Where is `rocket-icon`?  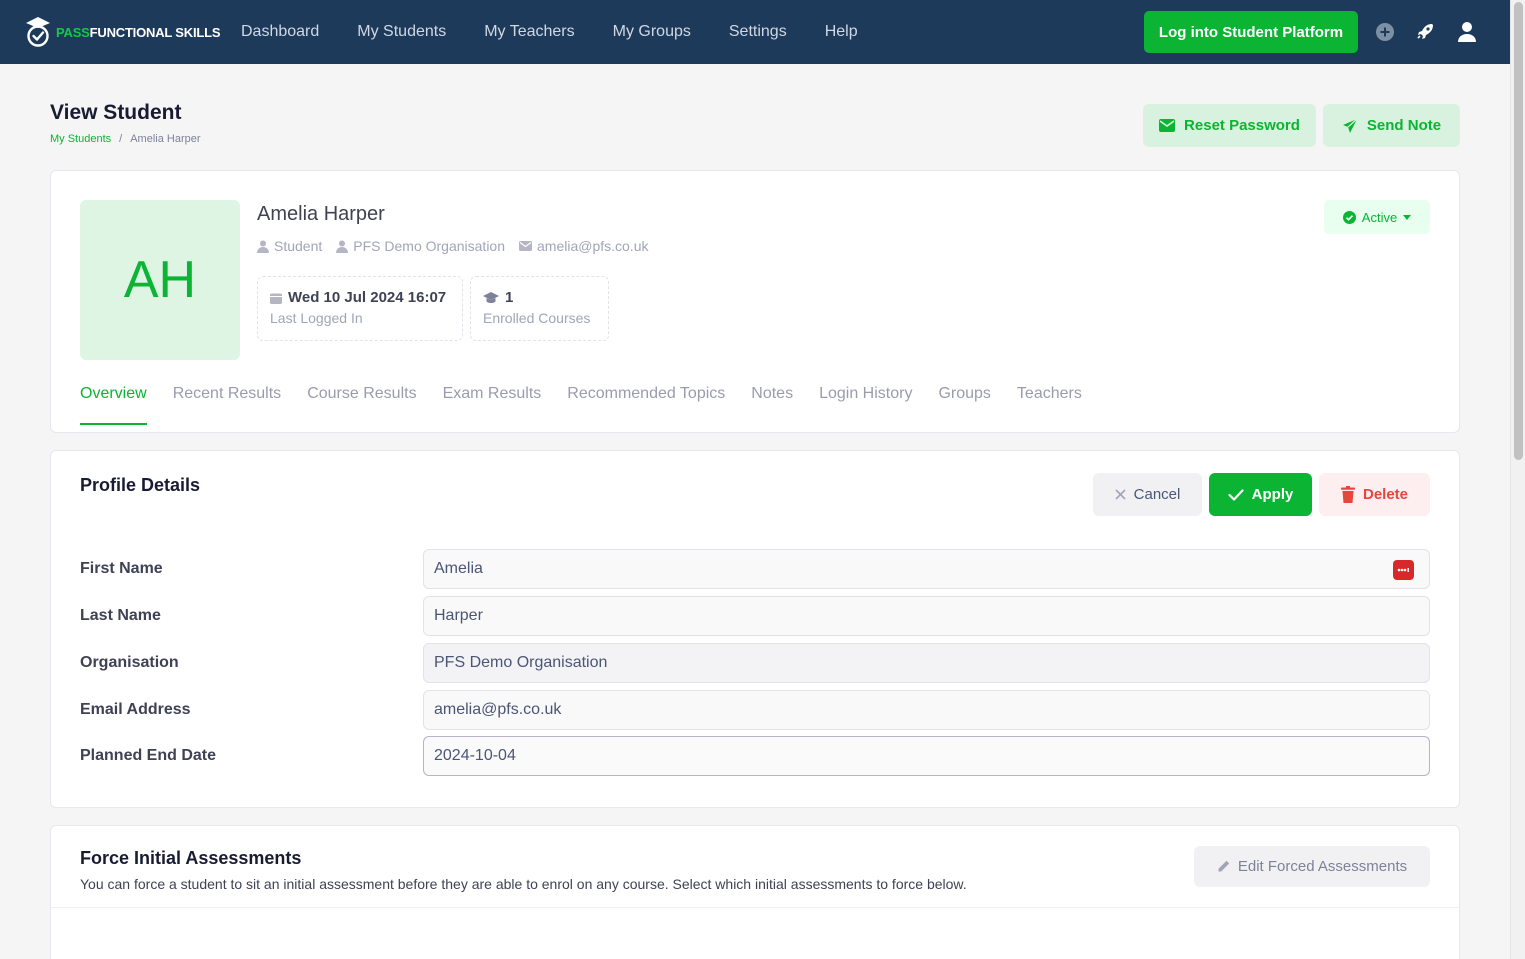
rocket-icon is located at coordinates (1425, 32).